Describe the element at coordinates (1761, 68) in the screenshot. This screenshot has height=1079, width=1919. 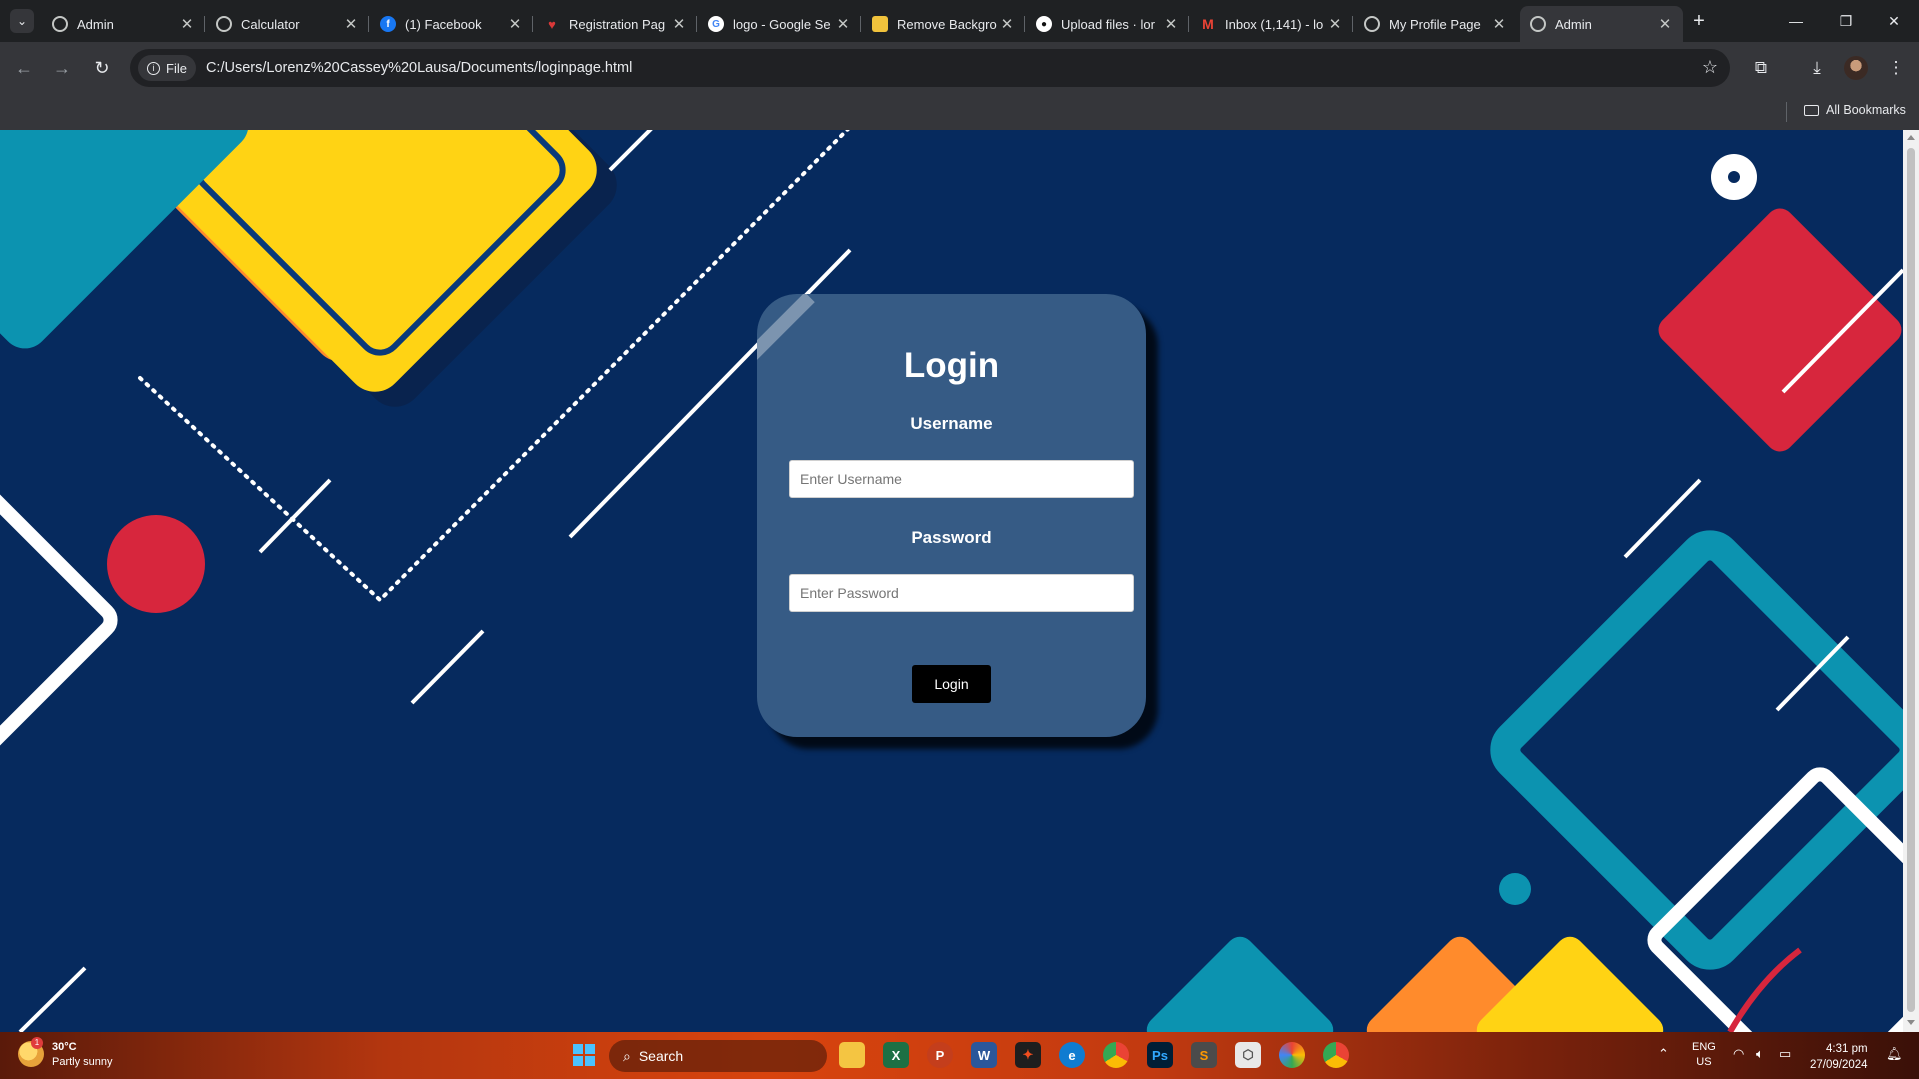
I see `extensions-icon: ⧉` at that location.